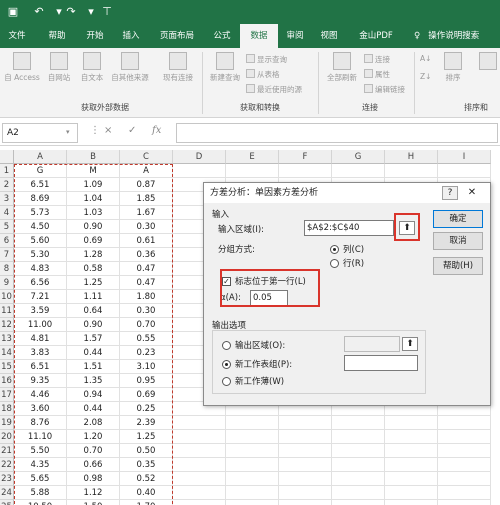 The width and height of the screenshot is (500, 505). I want to click on cell: 0.70, so click(93, 451).